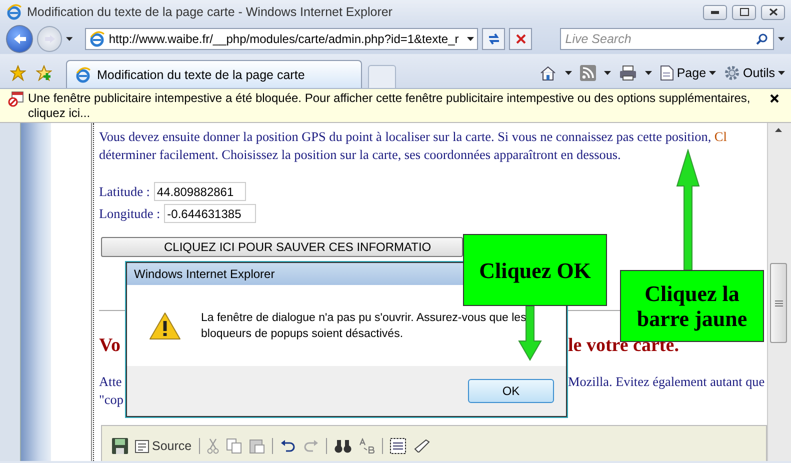  I want to click on back-button, so click(20, 39).